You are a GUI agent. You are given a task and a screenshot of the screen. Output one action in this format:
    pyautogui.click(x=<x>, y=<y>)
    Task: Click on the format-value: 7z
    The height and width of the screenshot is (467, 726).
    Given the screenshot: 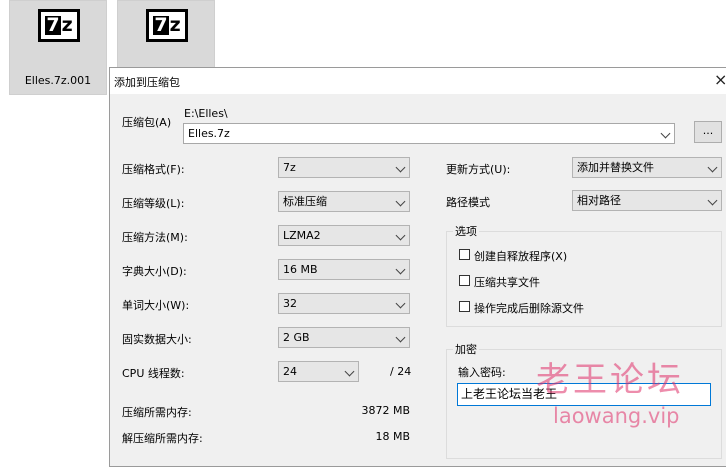 What is the action you would take?
    pyautogui.click(x=289, y=167)
    